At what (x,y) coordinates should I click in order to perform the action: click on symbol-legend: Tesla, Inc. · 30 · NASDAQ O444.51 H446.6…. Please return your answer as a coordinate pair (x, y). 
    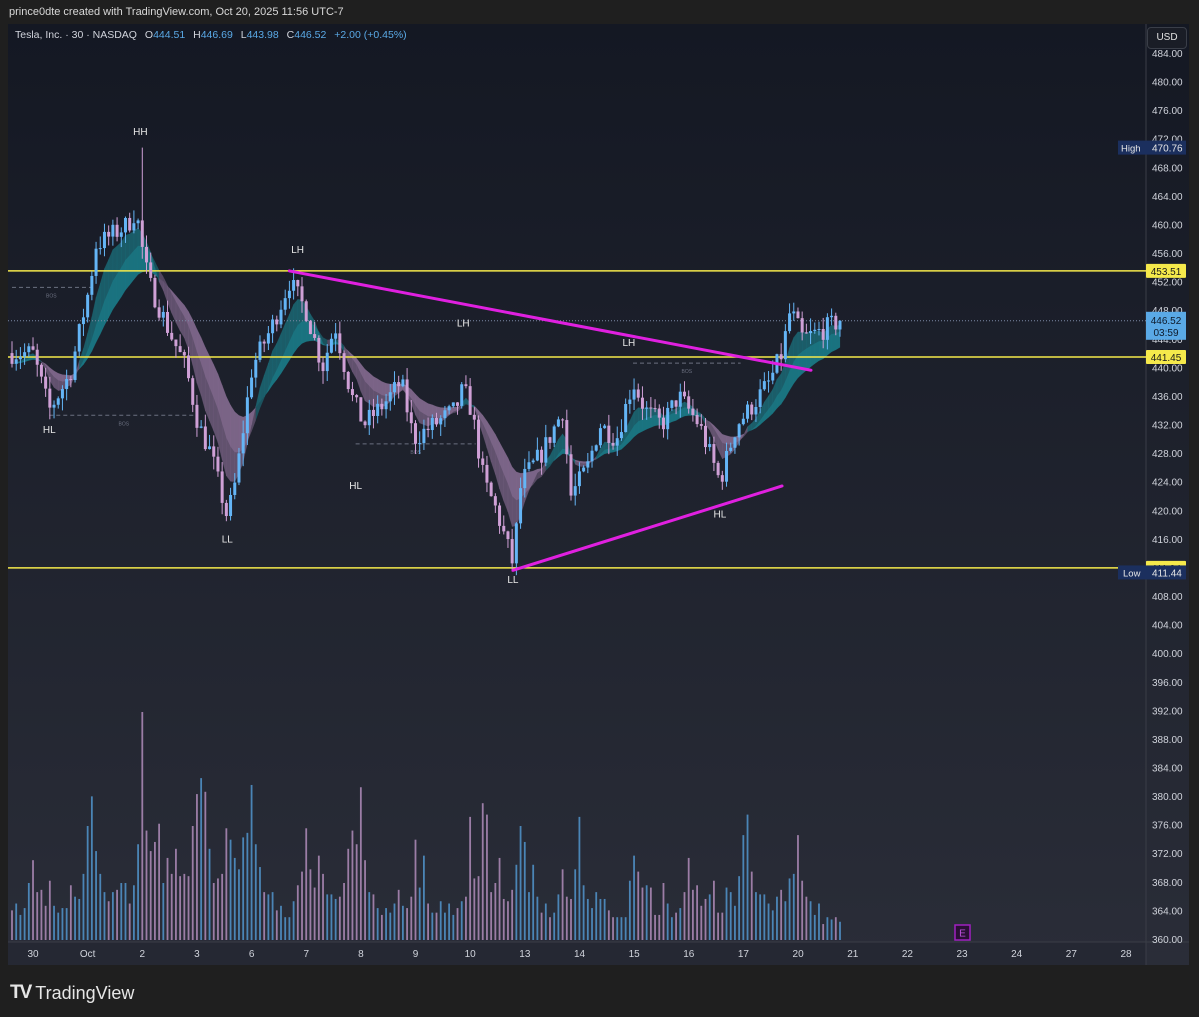
    Looking at the image, I should click on (211, 35).